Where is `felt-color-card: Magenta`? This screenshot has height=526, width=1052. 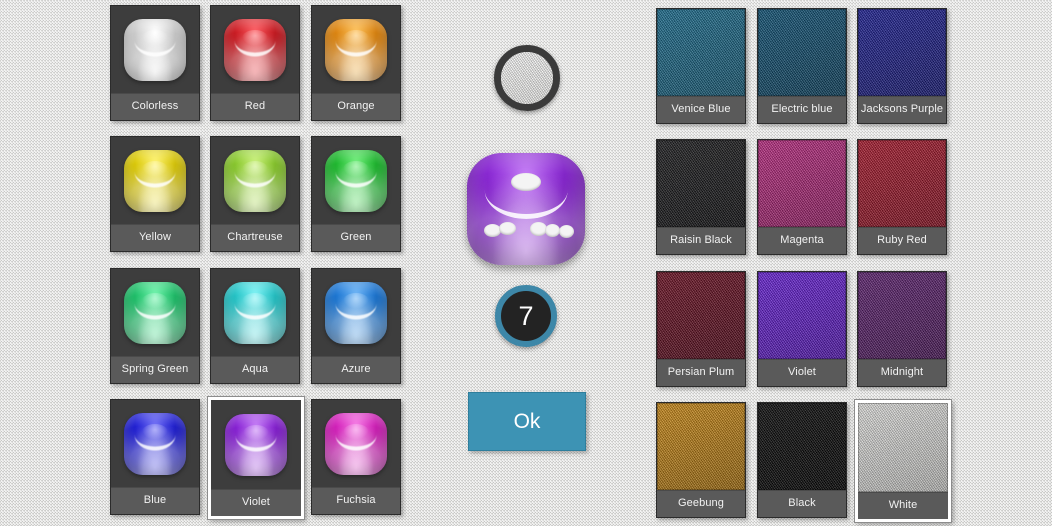 felt-color-card: Magenta is located at coordinates (802, 197).